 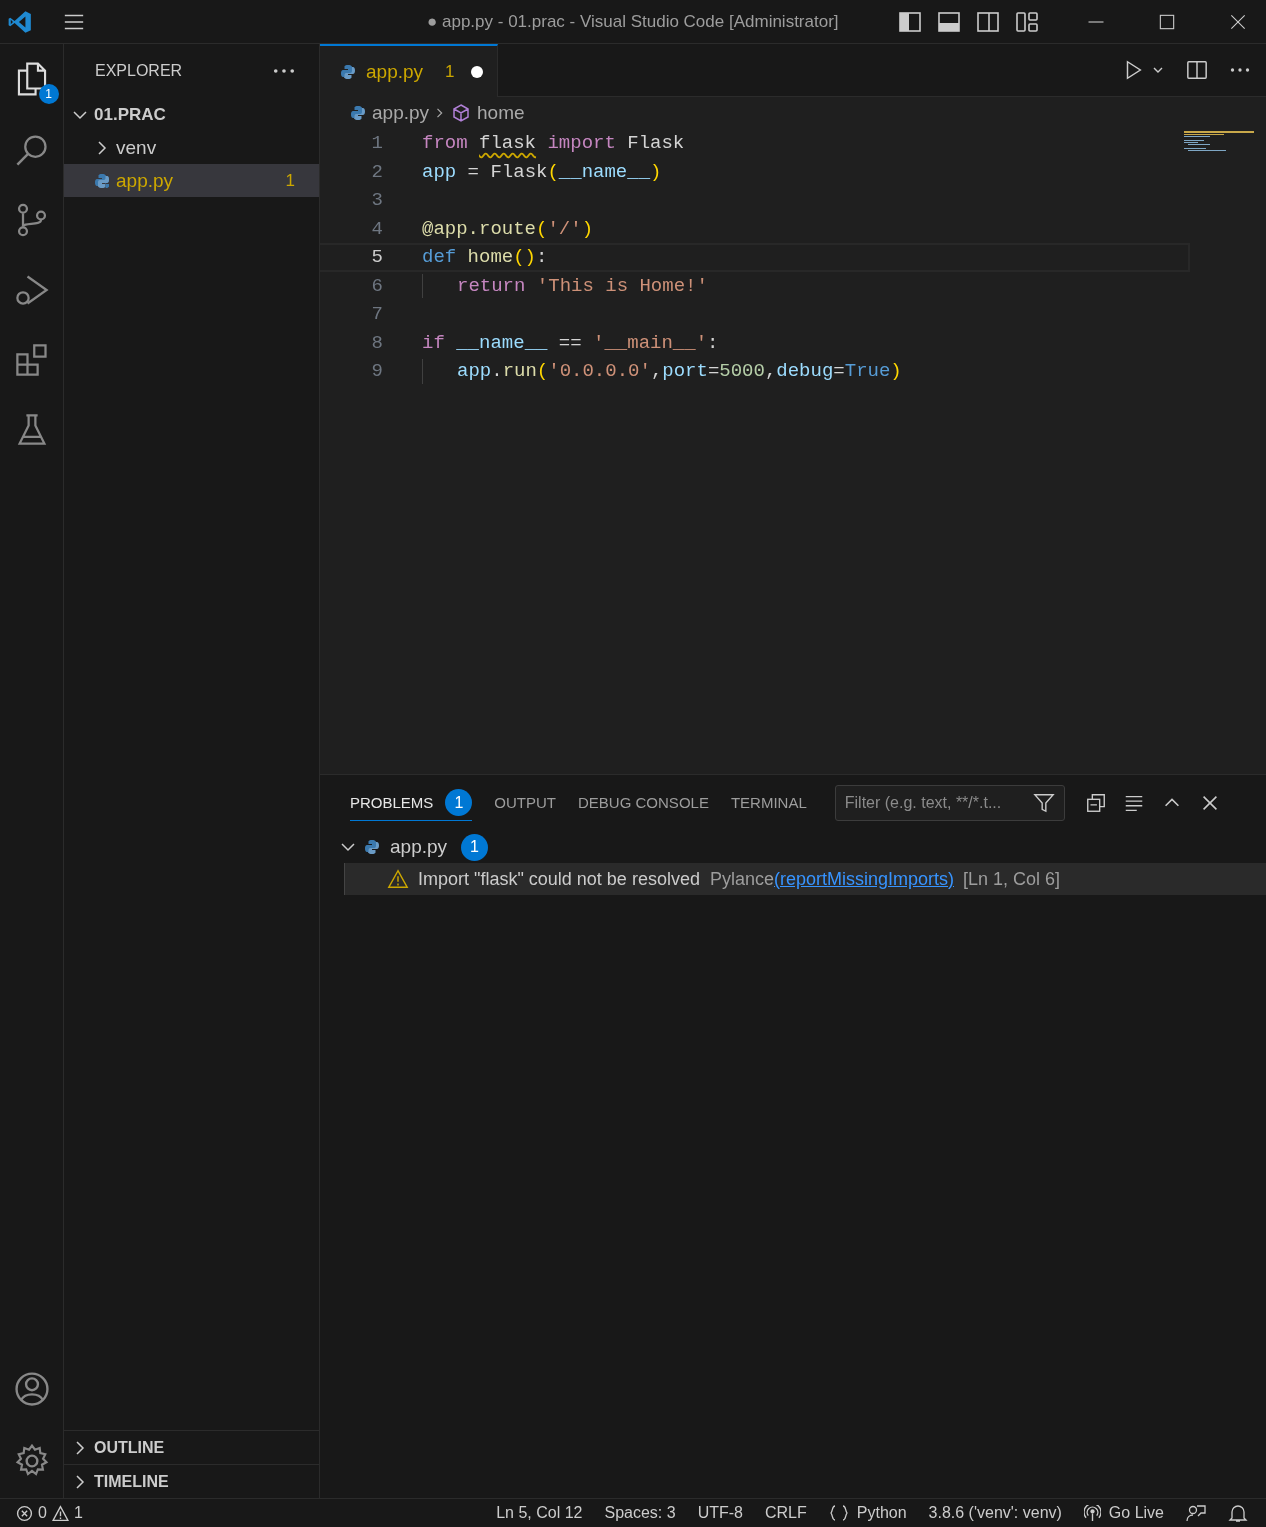 I want to click on error-count: 0, so click(x=42, y=1513).